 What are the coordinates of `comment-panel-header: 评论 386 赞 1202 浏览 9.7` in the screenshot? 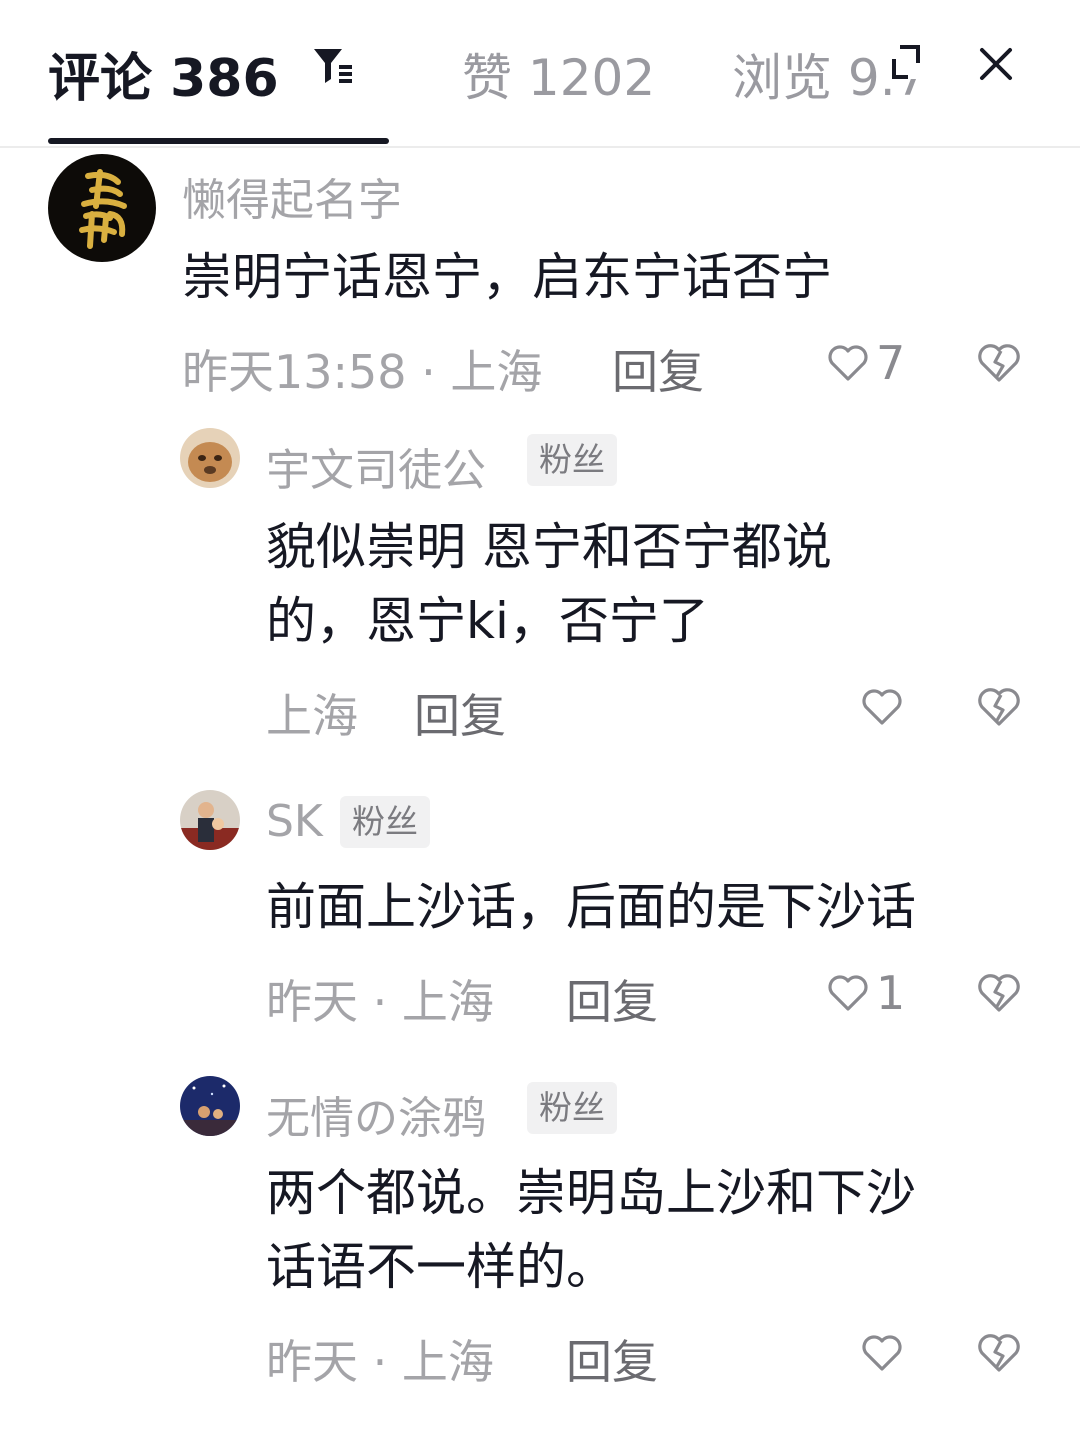 It's located at (540, 74).